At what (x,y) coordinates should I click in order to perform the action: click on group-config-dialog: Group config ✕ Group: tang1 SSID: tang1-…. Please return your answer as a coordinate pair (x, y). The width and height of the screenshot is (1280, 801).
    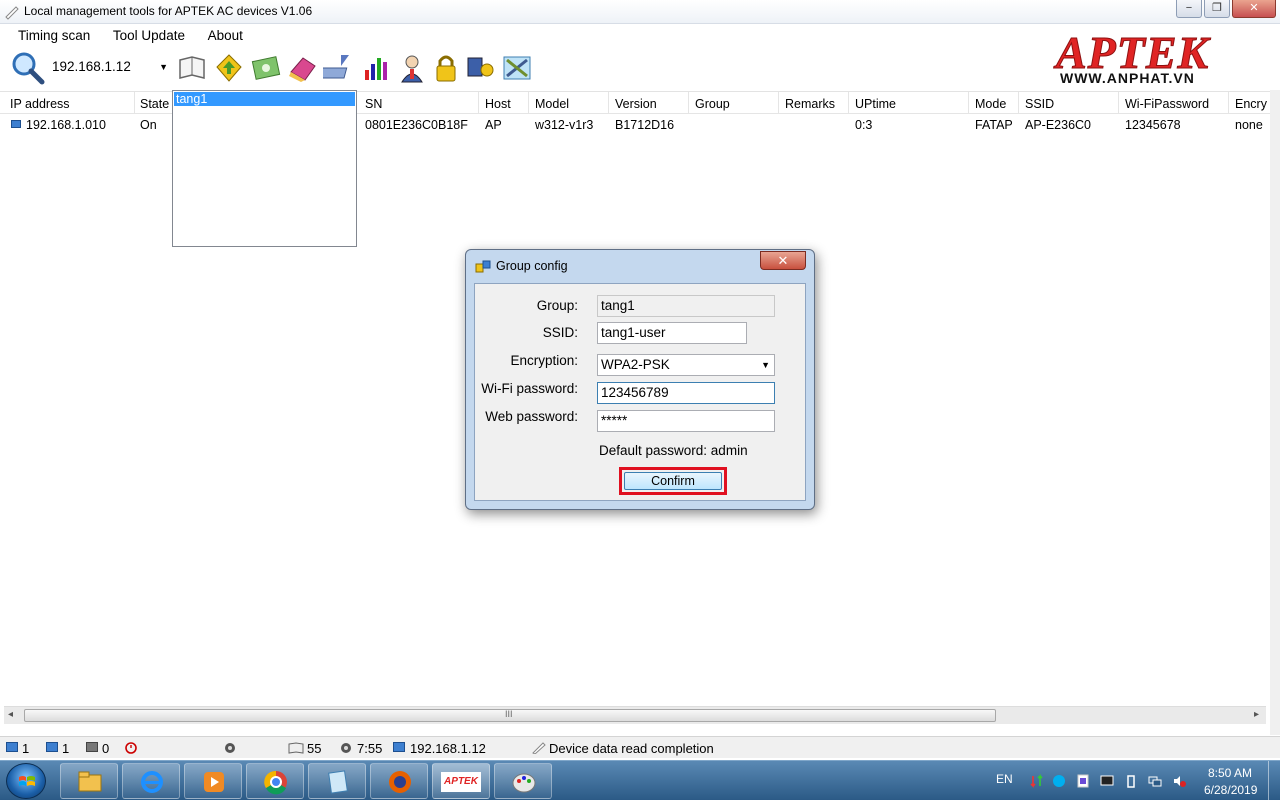
    Looking at the image, I should click on (640, 379).